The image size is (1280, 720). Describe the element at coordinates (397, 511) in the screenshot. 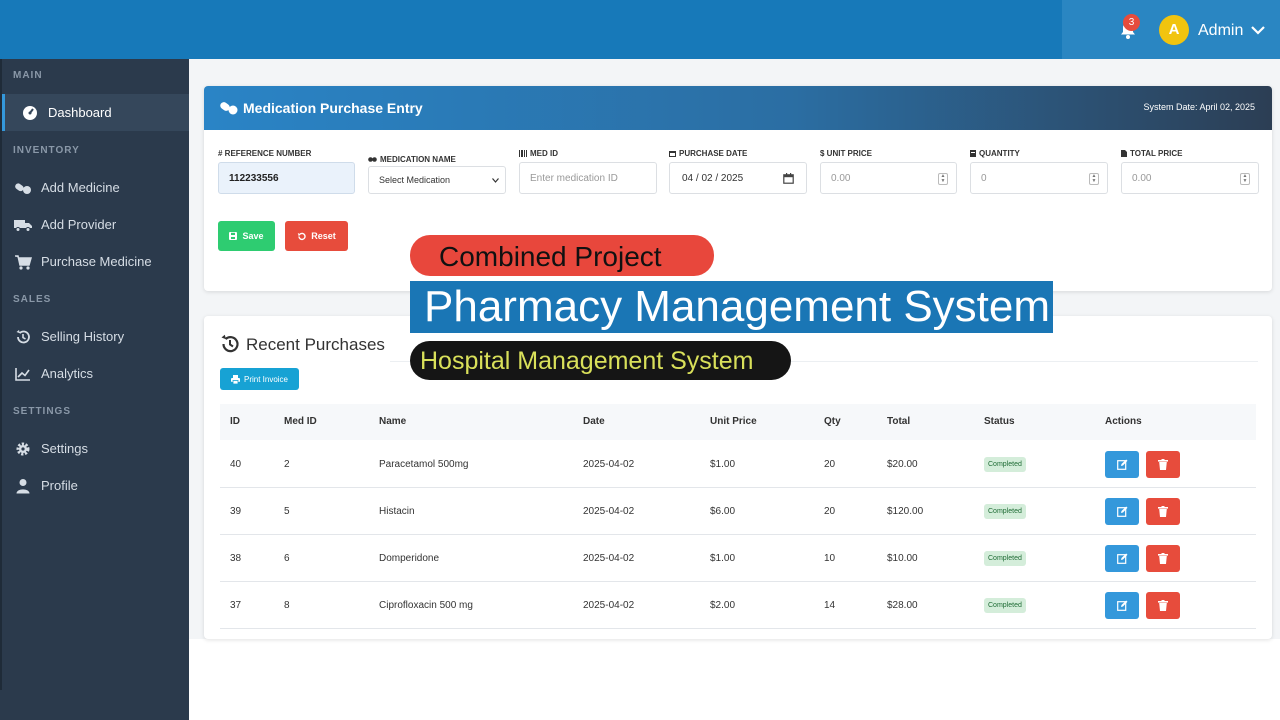

I see `cell-name: Histacin` at that location.